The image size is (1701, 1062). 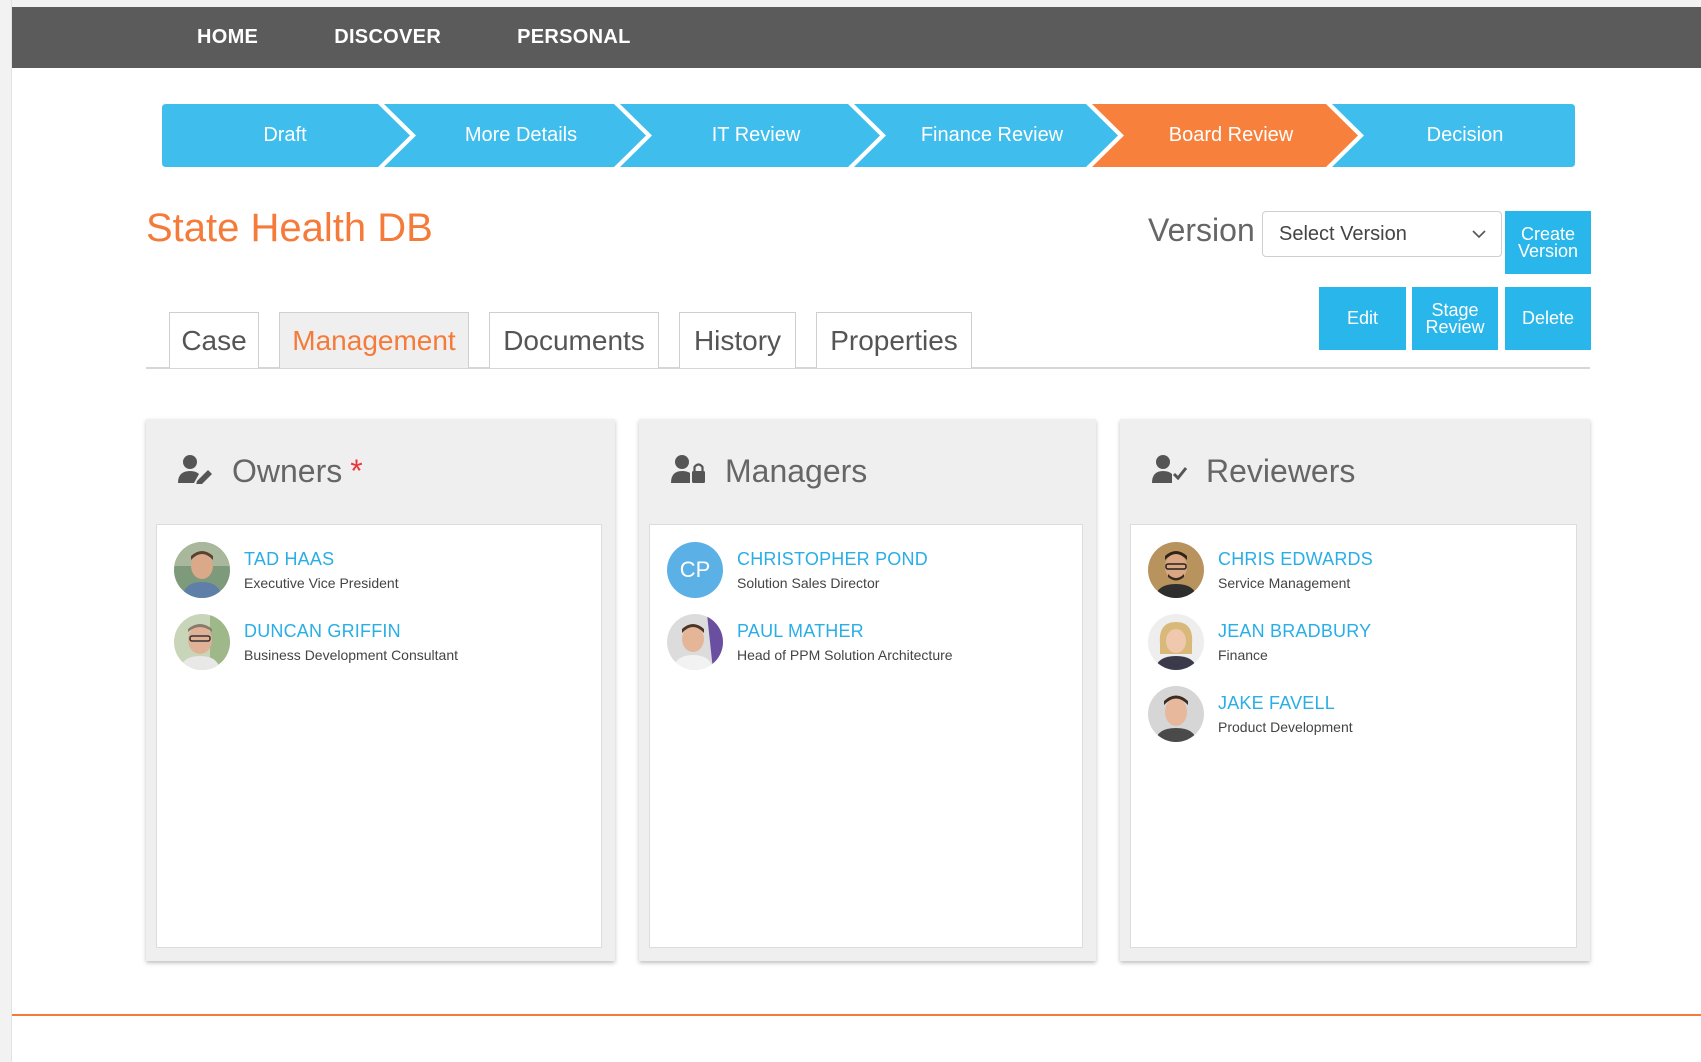 What do you see at coordinates (1294, 631) in the screenshot?
I see `person-name: JEAN BRADBURY` at bounding box center [1294, 631].